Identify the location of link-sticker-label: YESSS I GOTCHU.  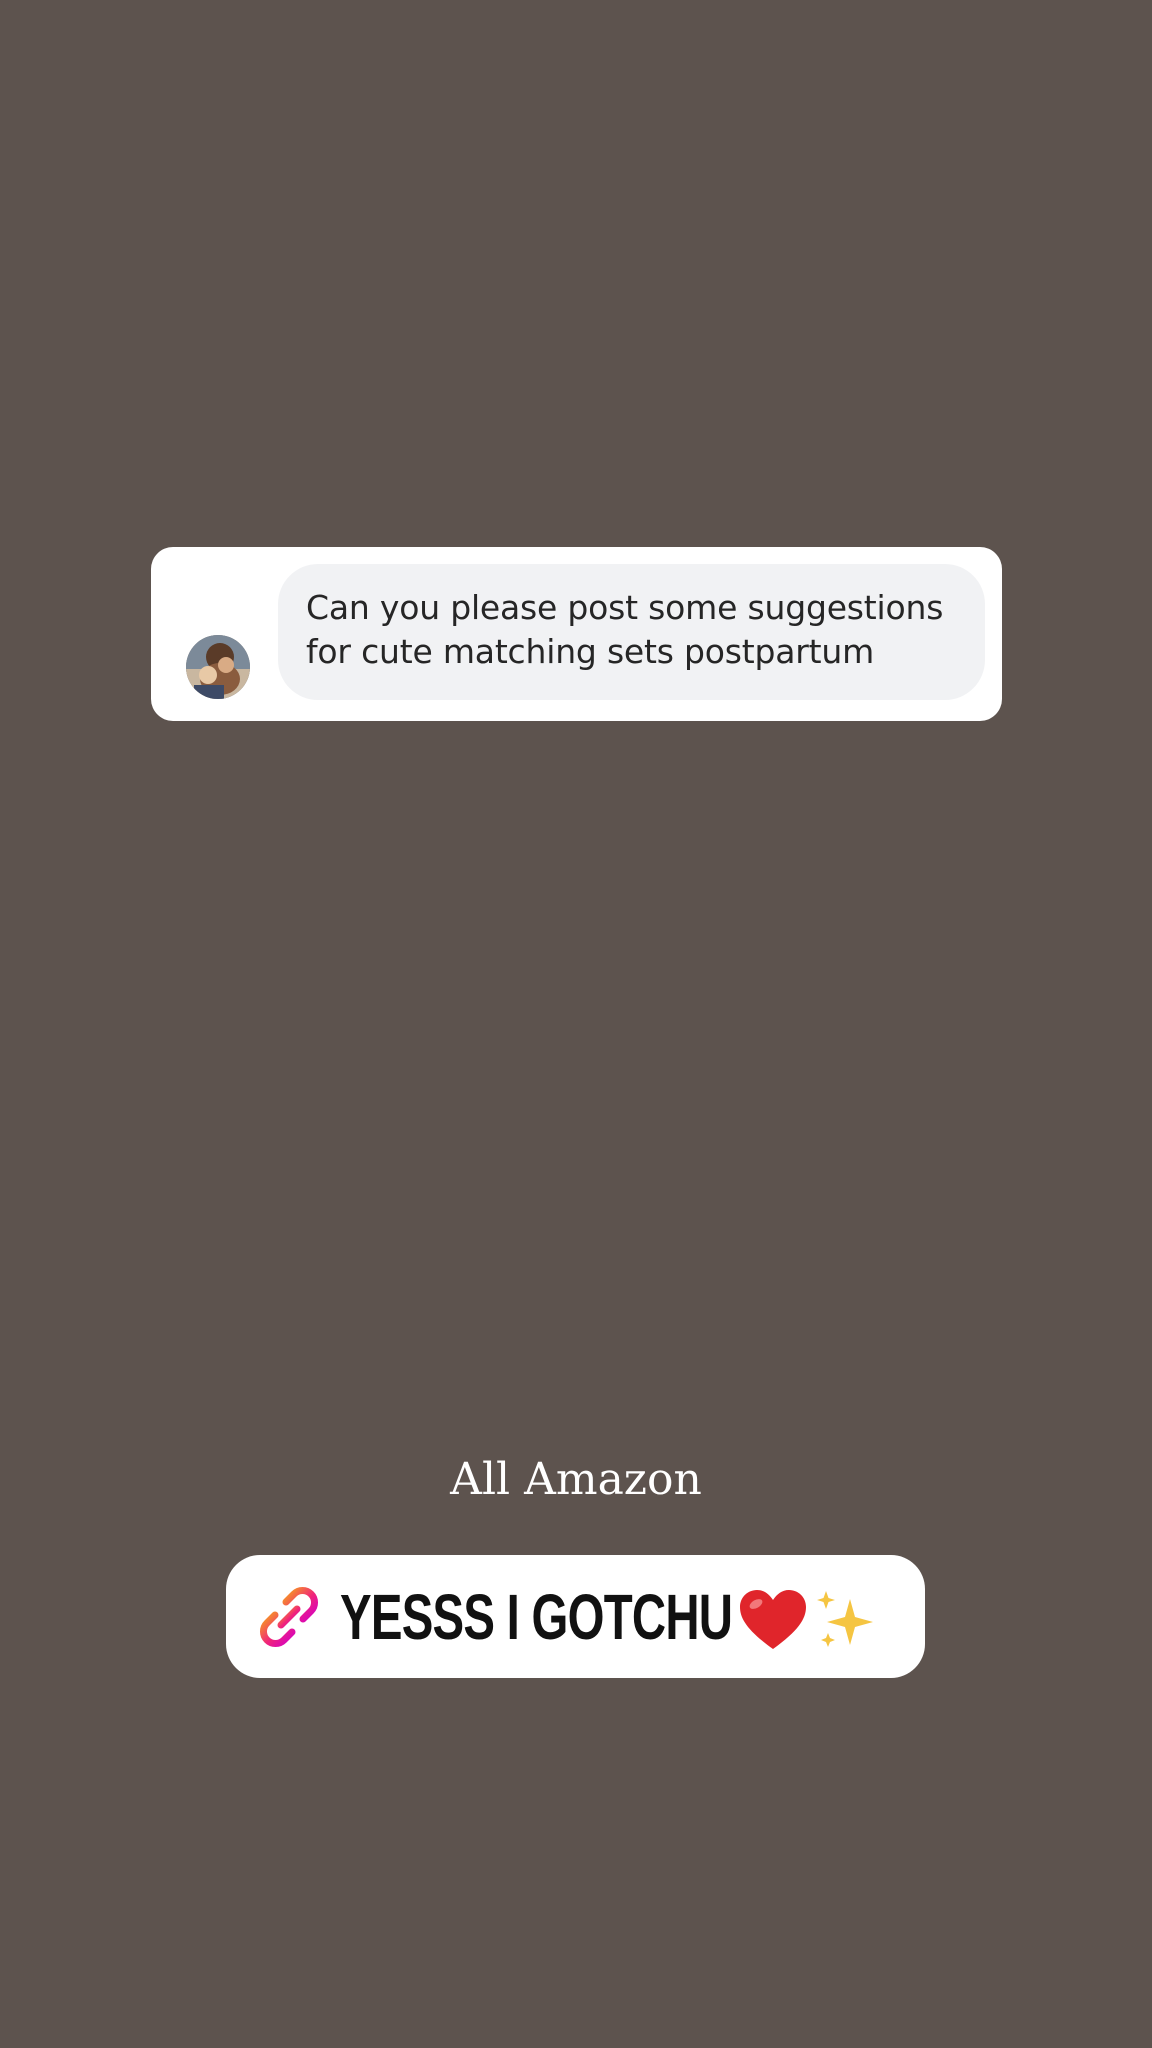
(536, 1616).